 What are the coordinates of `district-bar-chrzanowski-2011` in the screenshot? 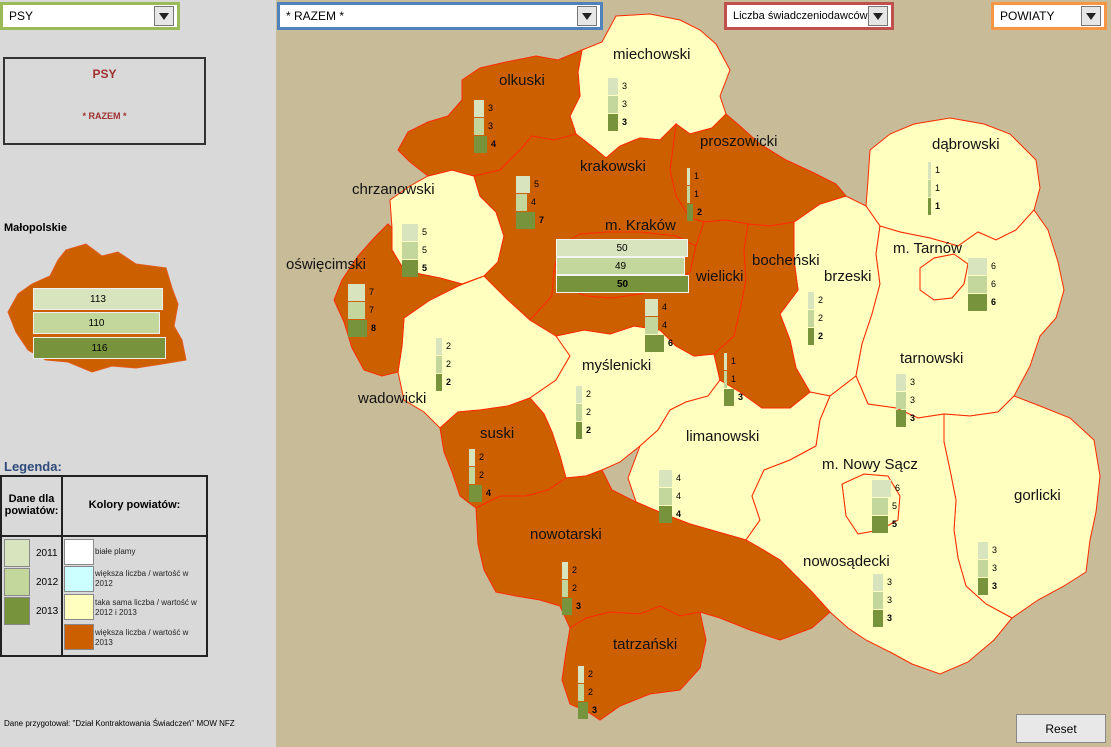 It's located at (410, 232).